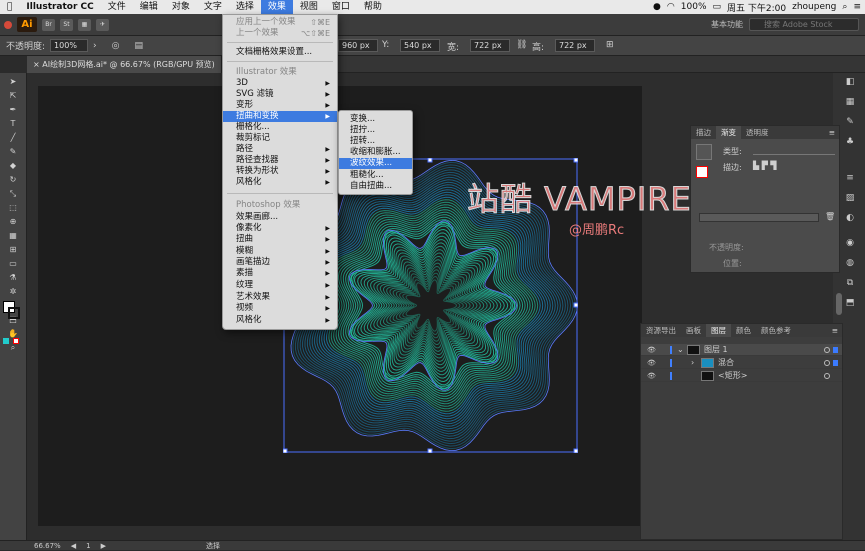  What do you see at coordinates (13, 166) in the screenshot?
I see `eraser-tool-icon: ◆` at bounding box center [13, 166].